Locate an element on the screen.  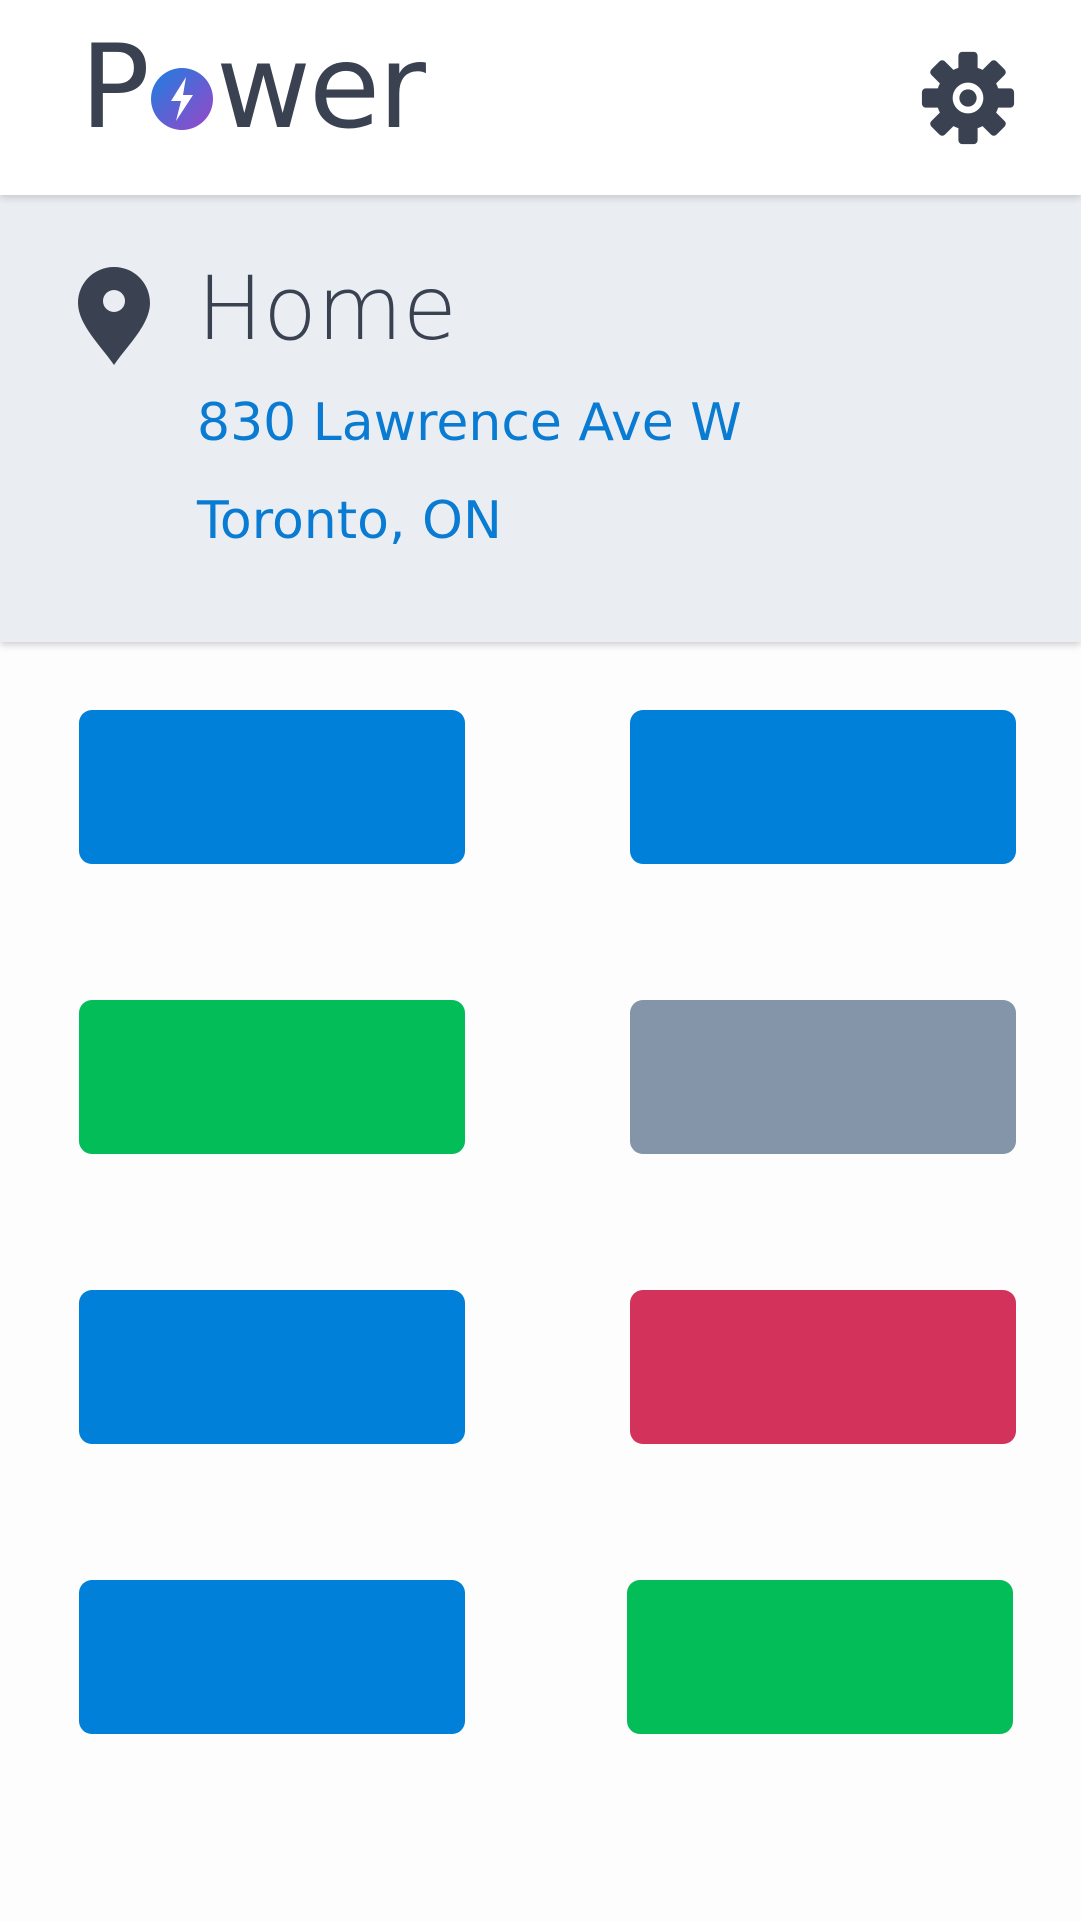
tile-gray is located at coordinates (823, 1077).